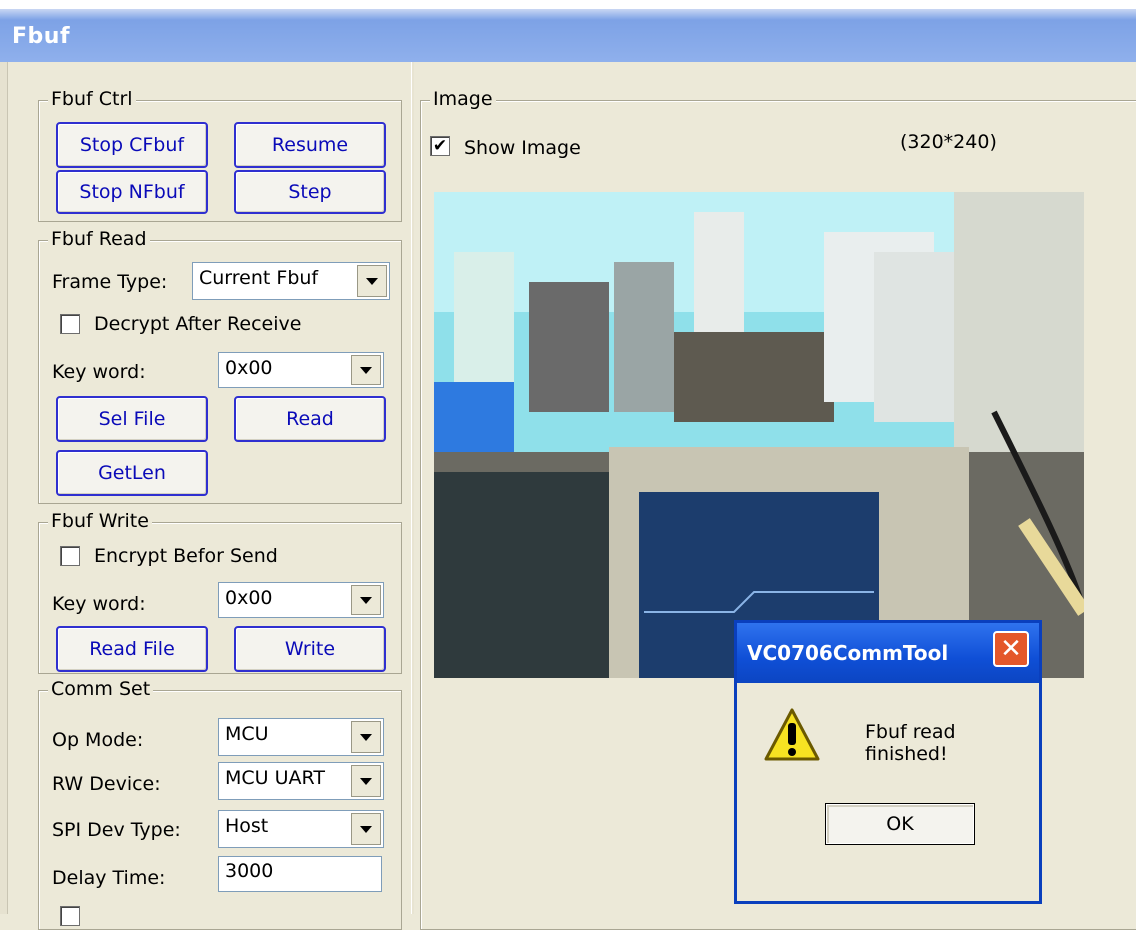 This screenshot has height=930, width=1136. I want to click on show-image-checkbox: ✔, so click(440, 146).